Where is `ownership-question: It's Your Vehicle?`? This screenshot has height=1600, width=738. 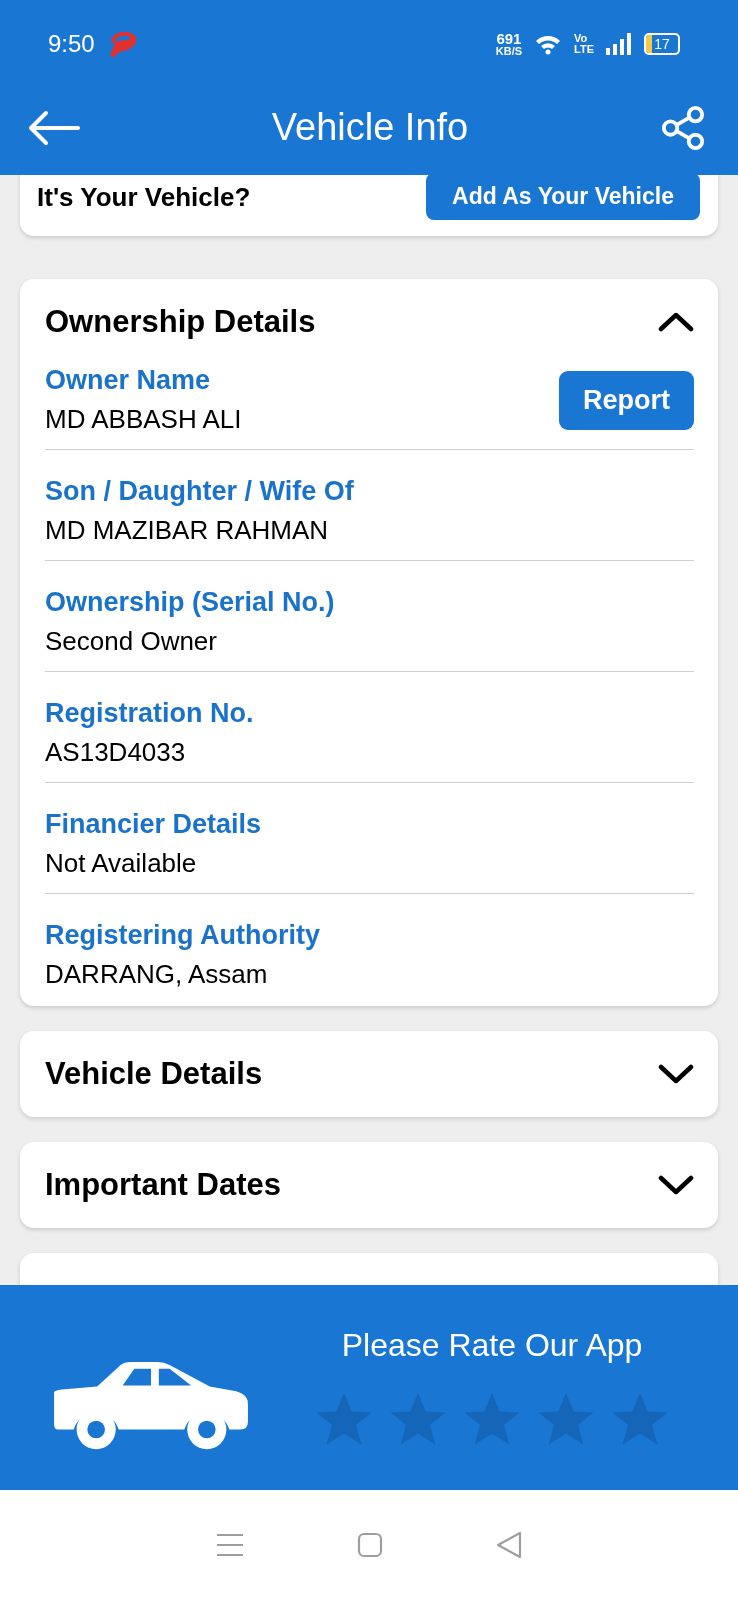 ownership-question: It's Your Vehicle? is located at coordinates (144, 197).